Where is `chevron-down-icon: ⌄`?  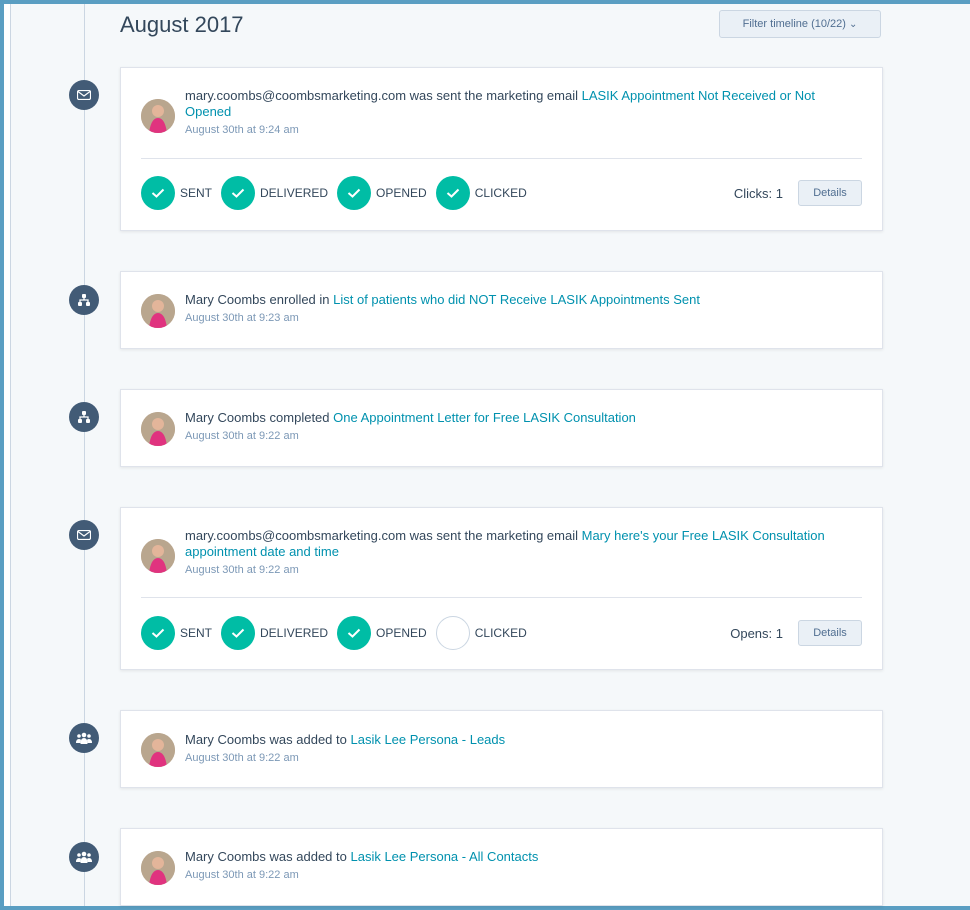
chevron-down-icon: ⌄ is located at coordinates (853, 24).